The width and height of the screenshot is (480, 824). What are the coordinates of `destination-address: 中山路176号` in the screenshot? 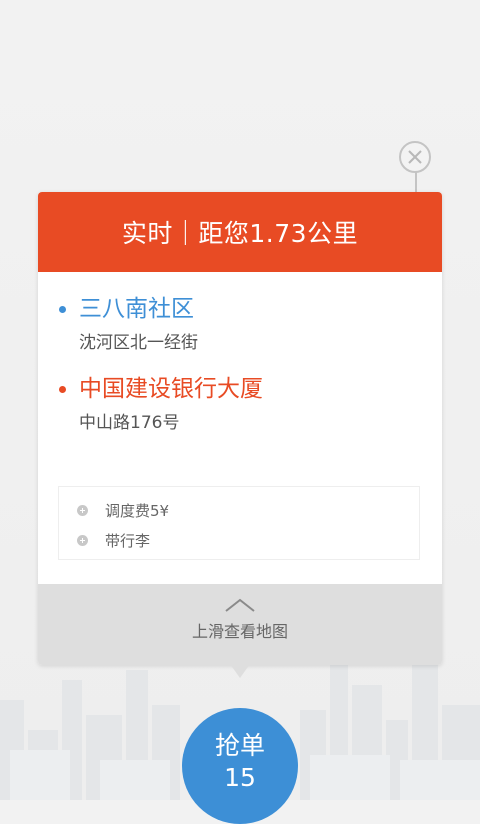 It's located at (129, 423).